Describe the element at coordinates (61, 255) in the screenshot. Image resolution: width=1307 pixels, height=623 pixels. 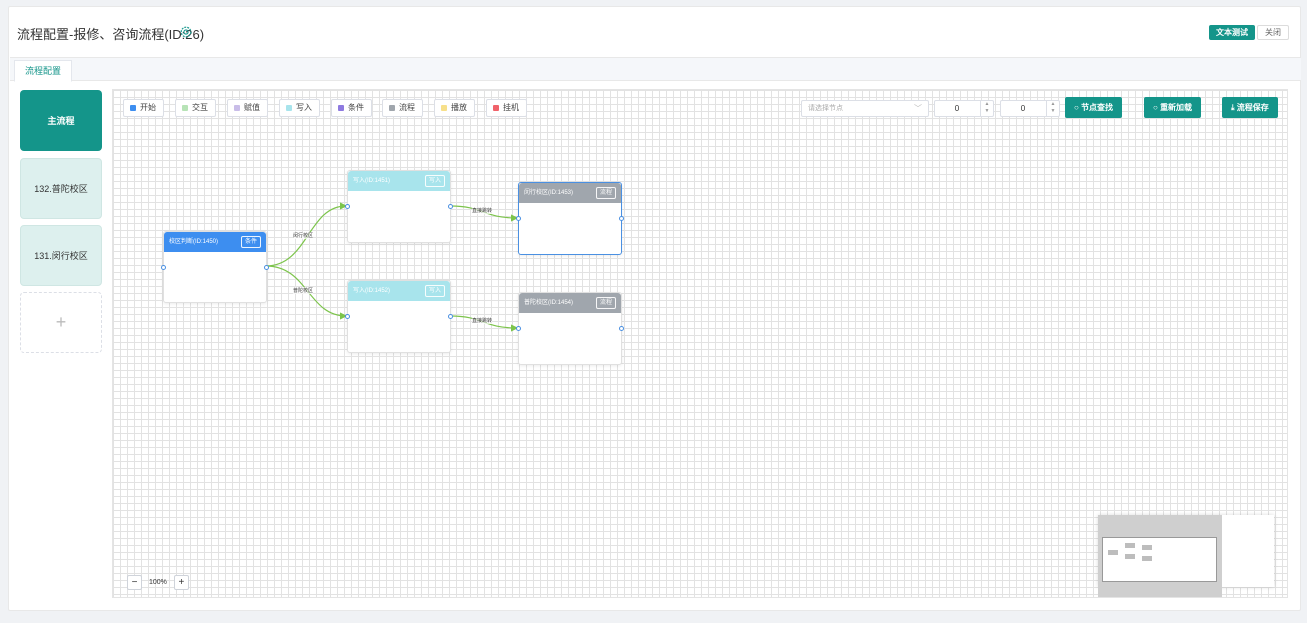
I see `sidebar-item-minhang: 131.闵行校区` at that location.